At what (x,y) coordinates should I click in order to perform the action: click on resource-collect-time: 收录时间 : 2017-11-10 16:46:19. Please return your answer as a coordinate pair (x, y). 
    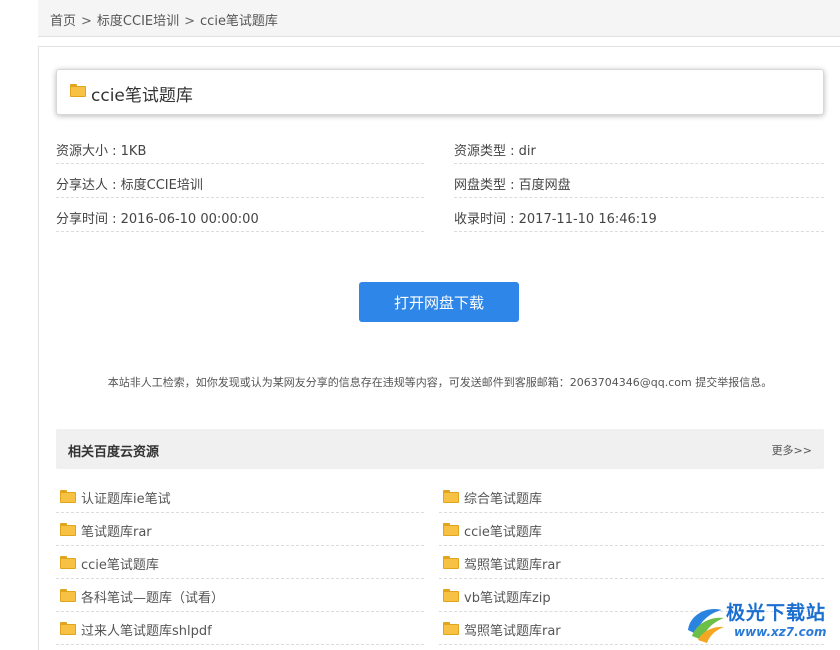
    Looking at the image, I should click on (555, 219).